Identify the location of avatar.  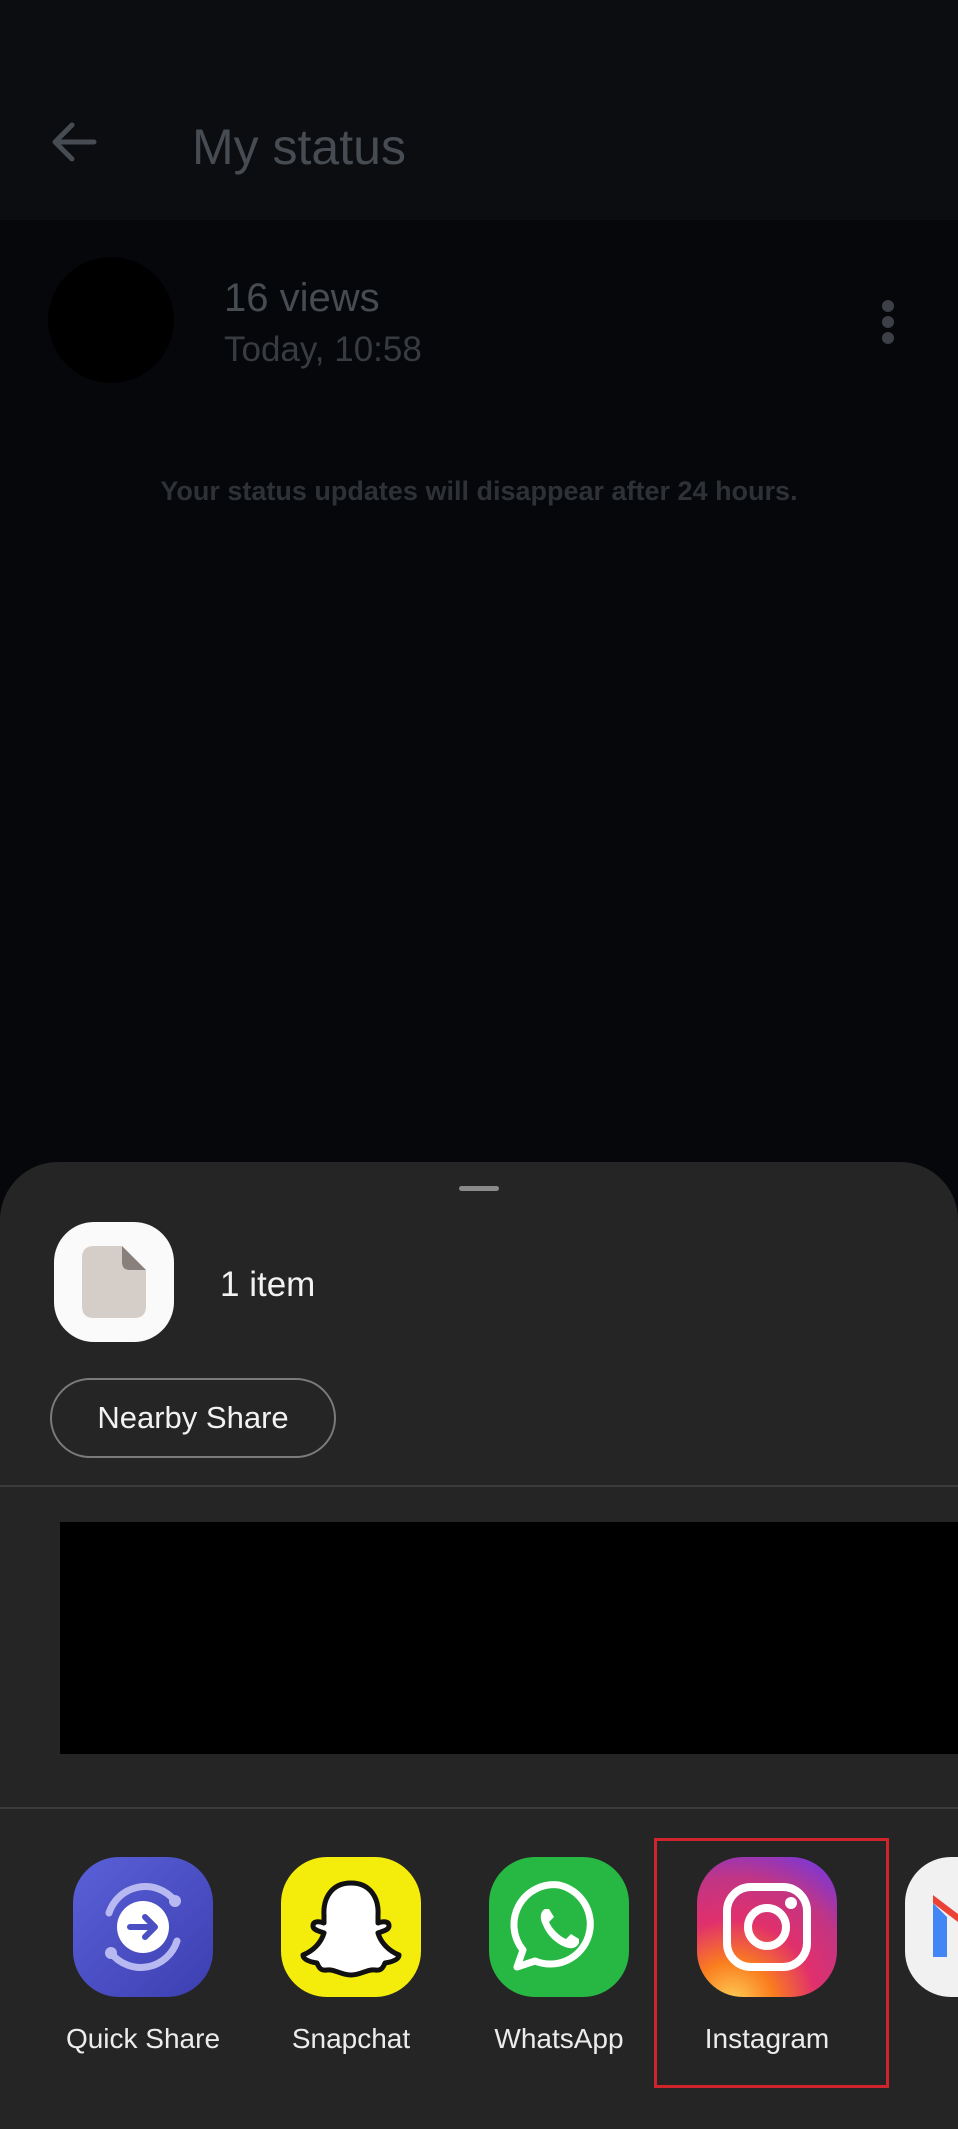
(111, 320).